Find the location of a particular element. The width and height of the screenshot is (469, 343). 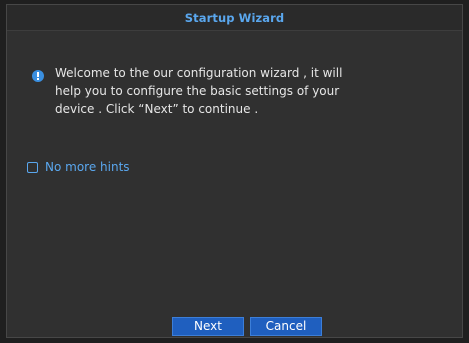

next-button: Next is located at coordinates (208, 326).